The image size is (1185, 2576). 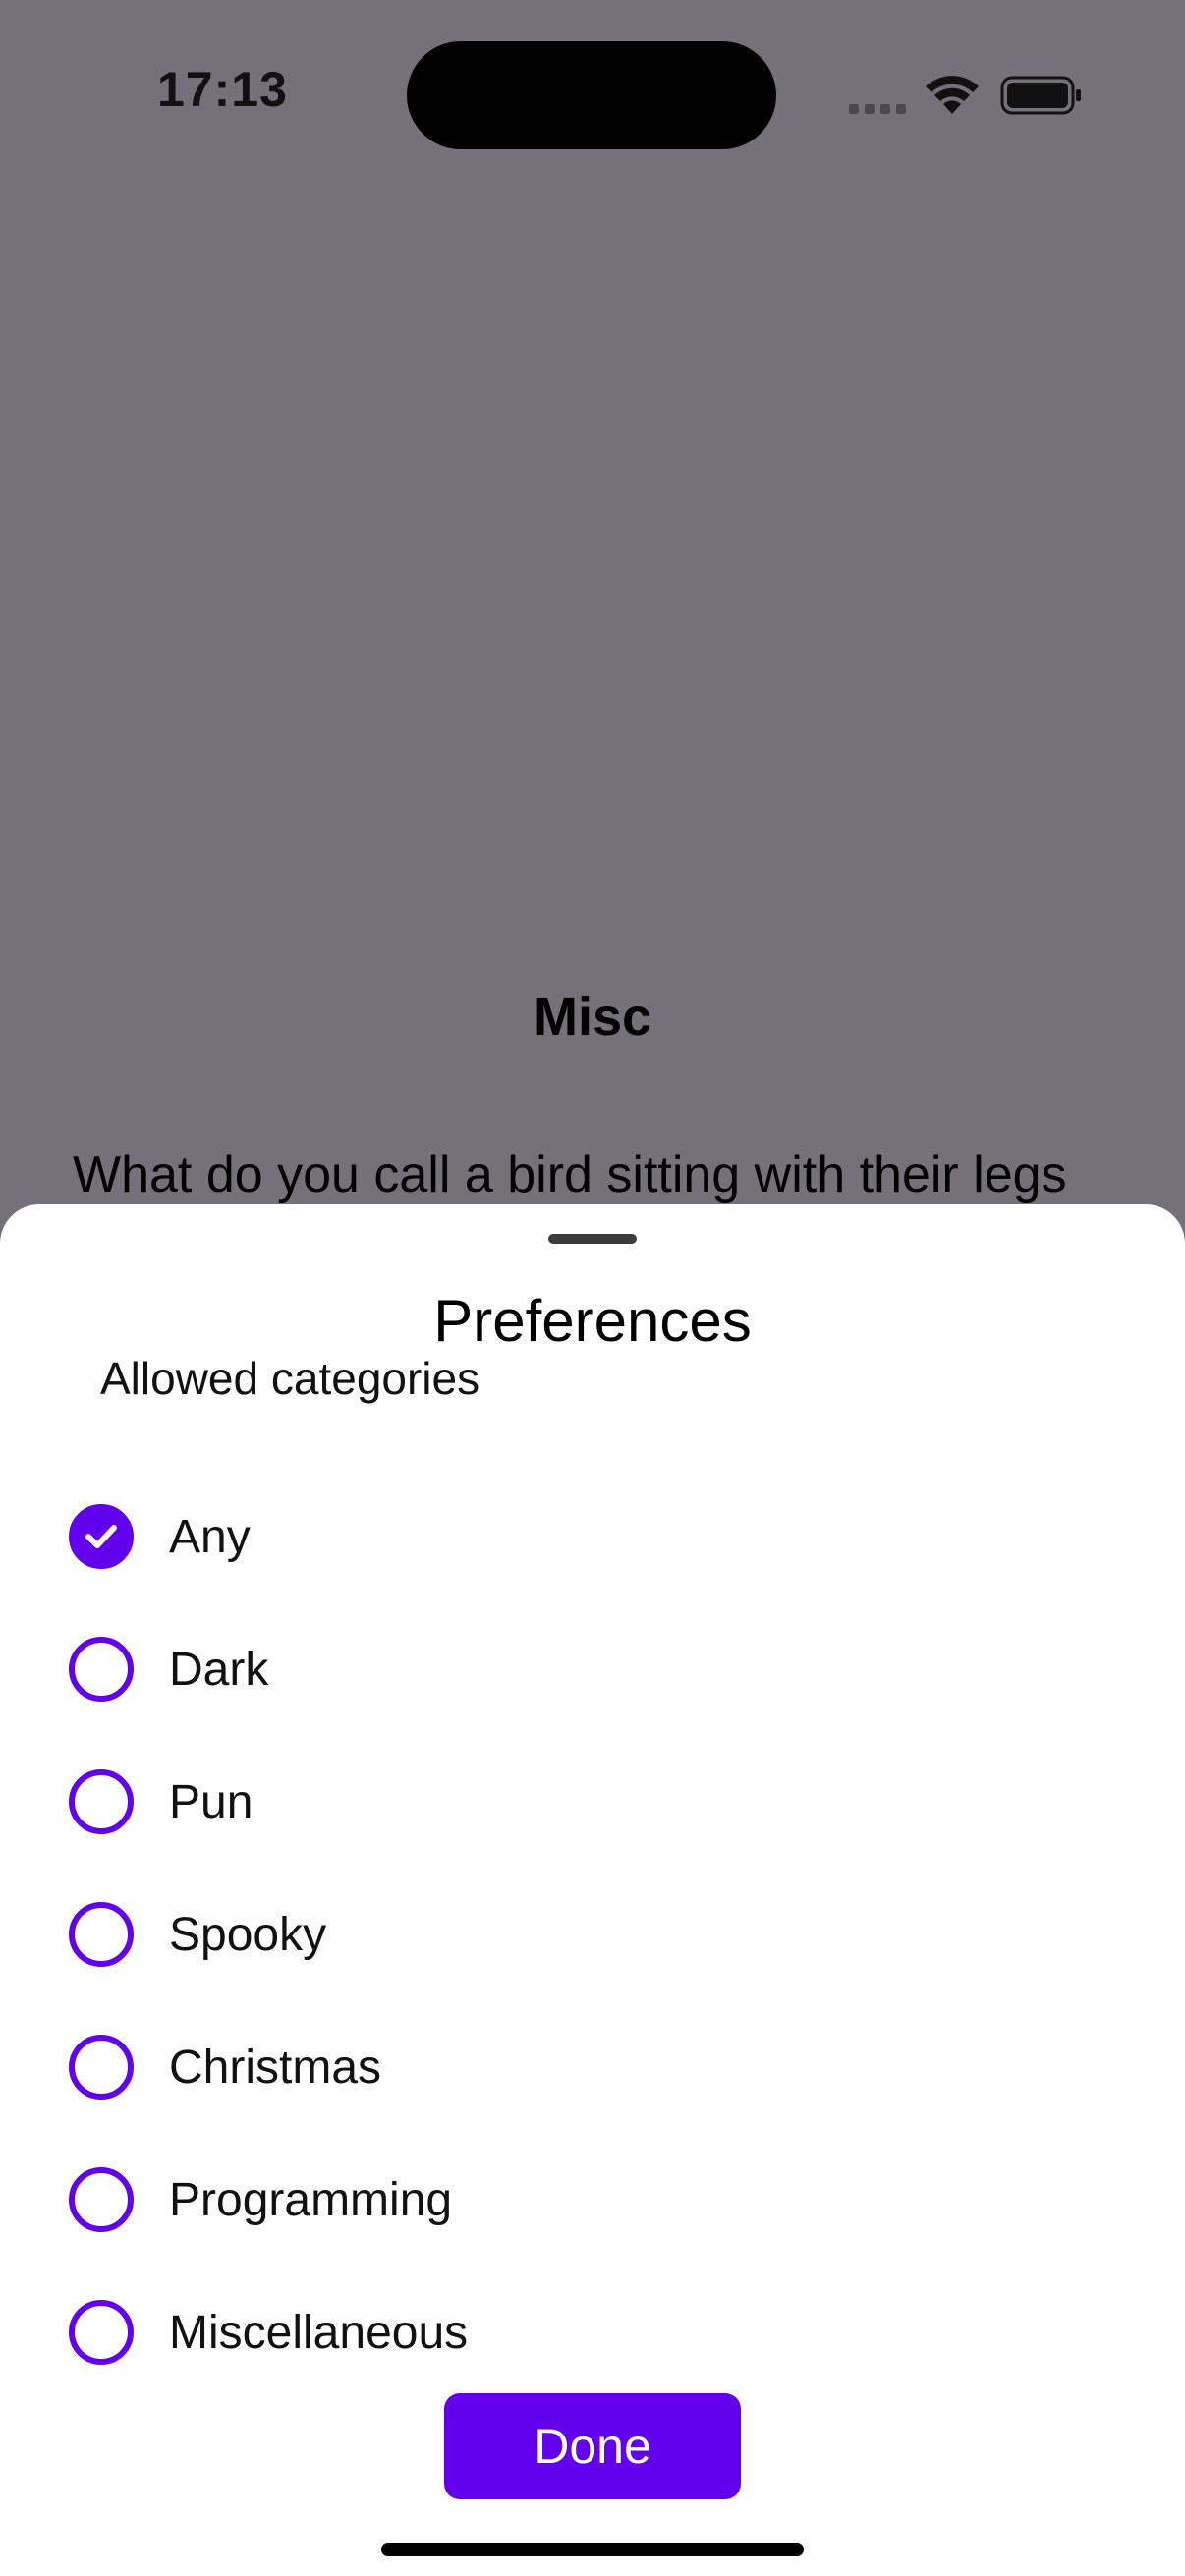 I want to click on category-option-spooky: Spooky, so click(x=198, y=1934).